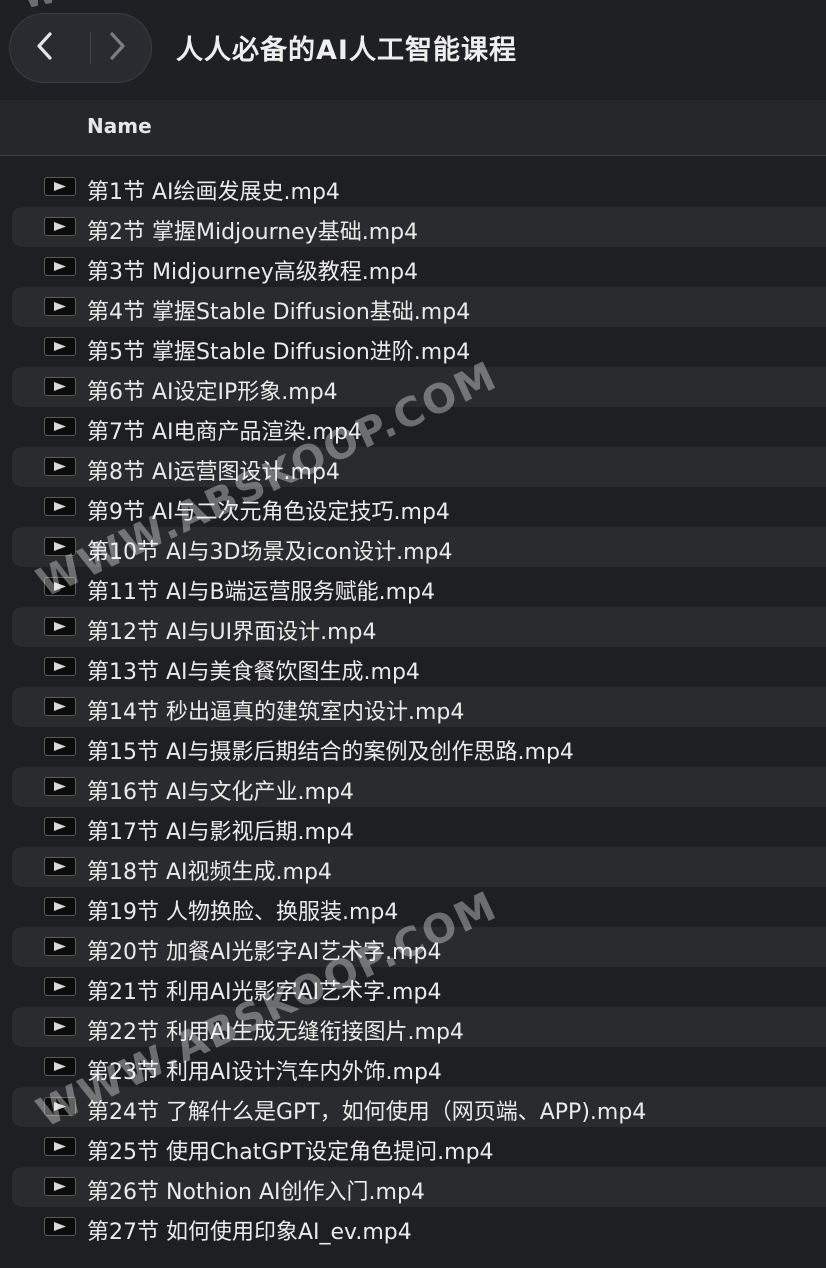 The image size is (826, 1268). I want to click on file-row: 第3节 Midjourney高级教程.mp4, so click(419, 267).